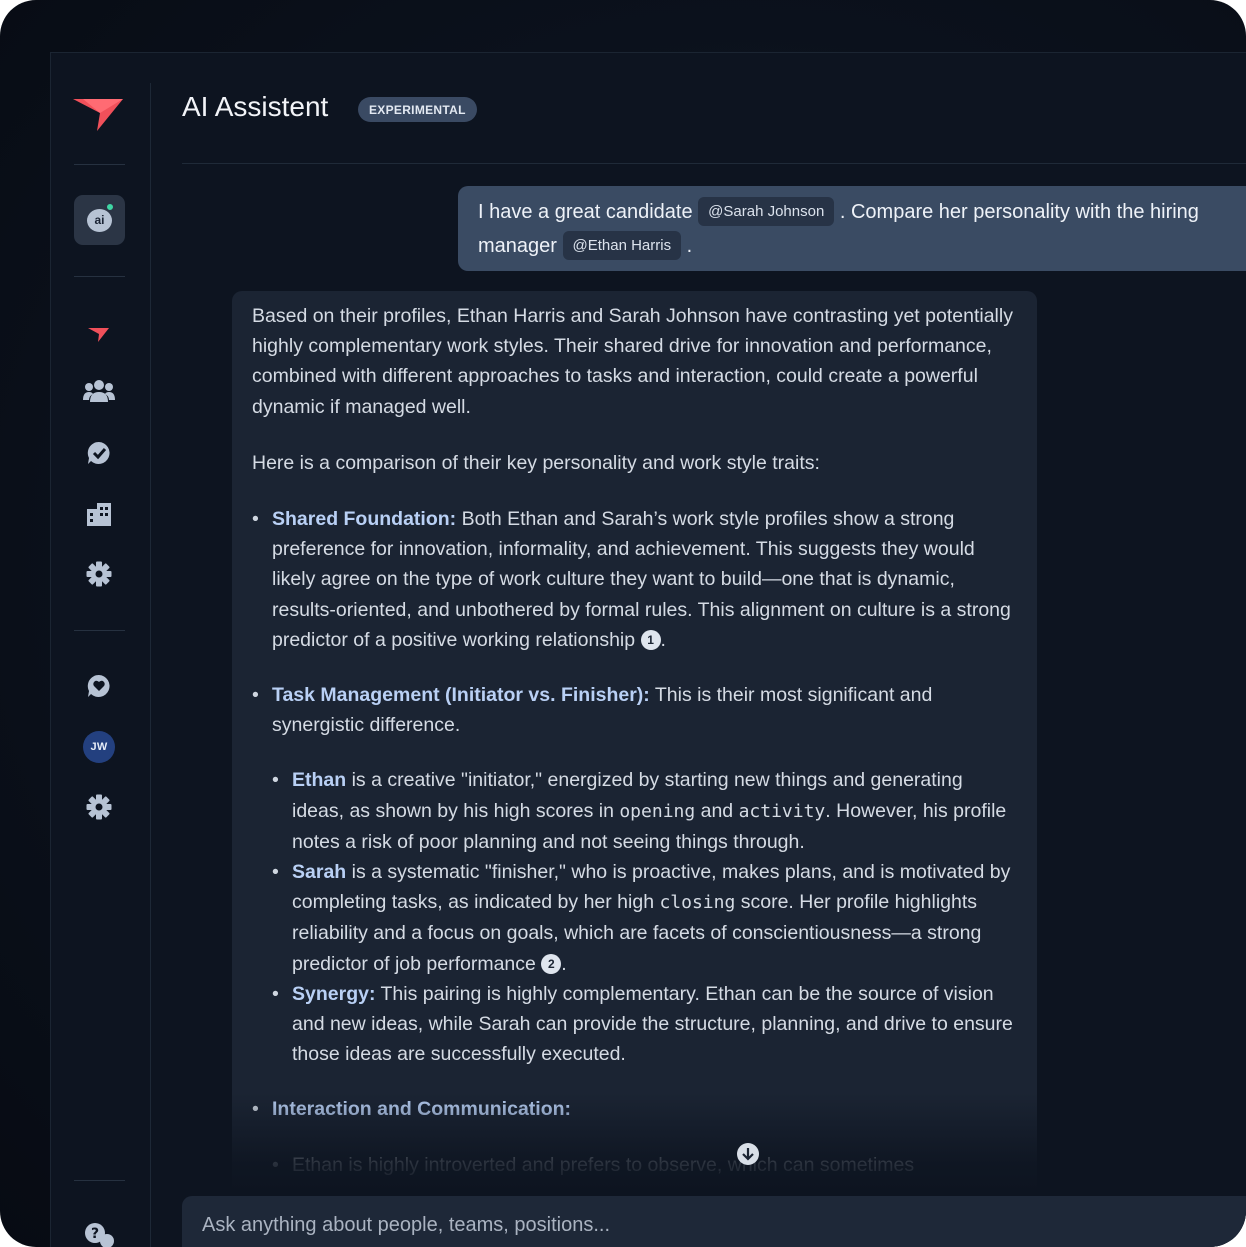  Describe the element at coordinates (364, 519) in the screenshot. I see `item-title: Shared Foundation:` at that location.